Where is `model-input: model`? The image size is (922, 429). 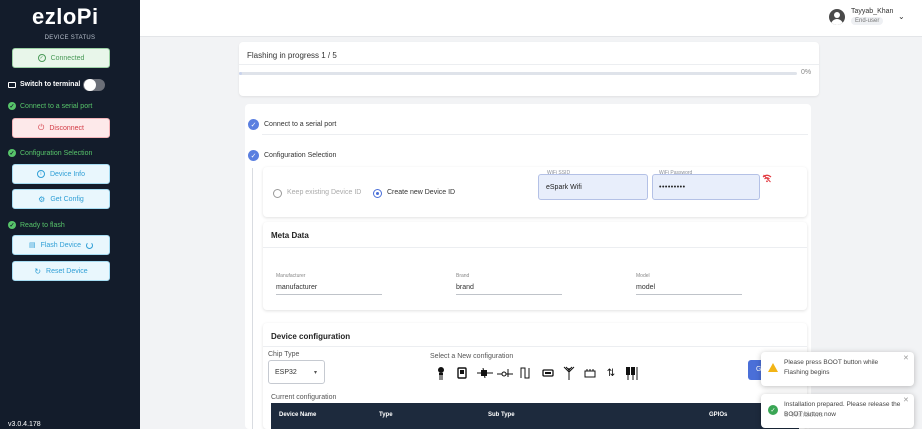
model-input: model is located at coordinates (645, 287).